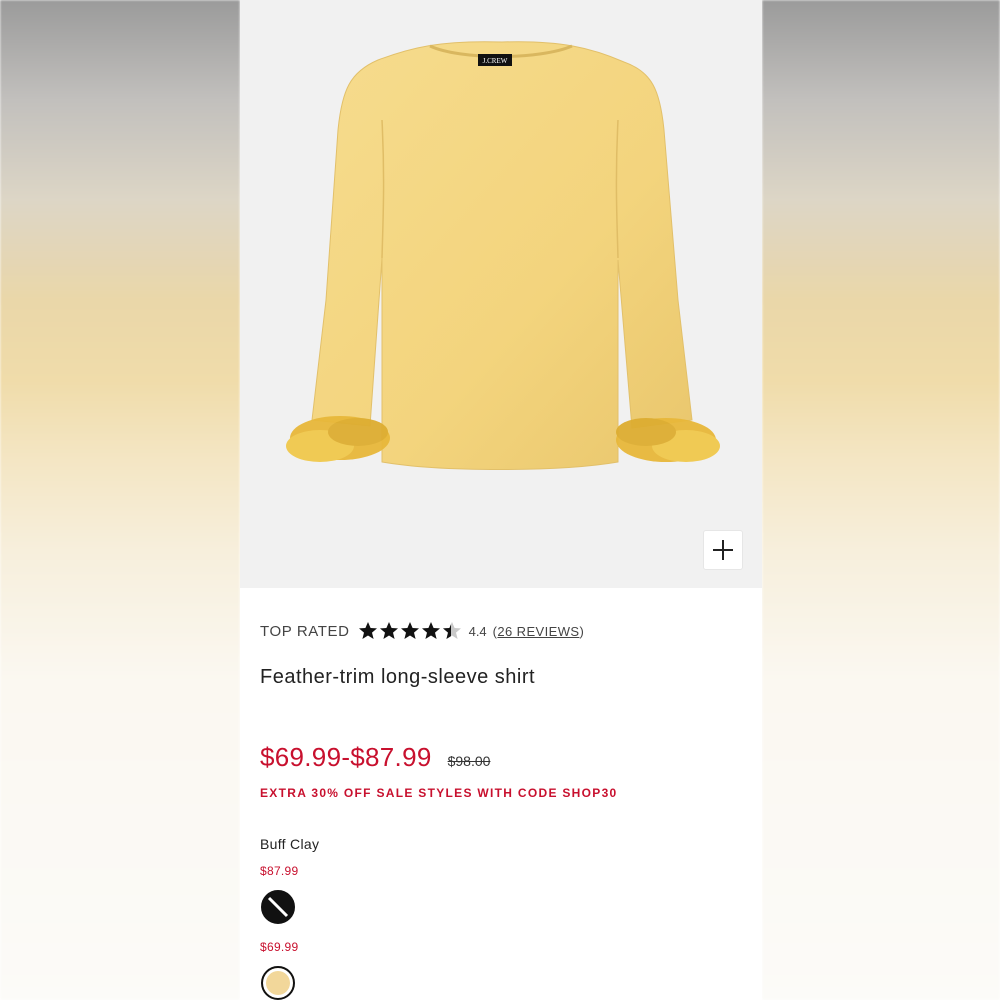 The width and height of the screenshot is (1000, 1000). I want to click on reviews-close-paren: ), so click(582, 631).